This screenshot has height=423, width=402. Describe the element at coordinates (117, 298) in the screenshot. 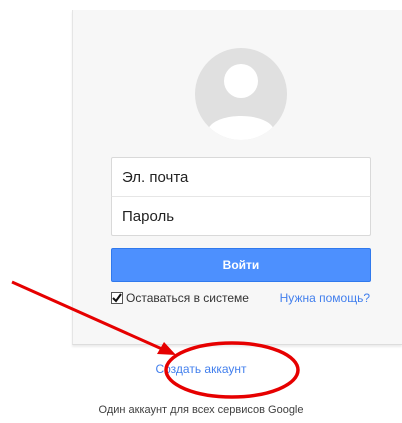

I see `checkmark-icon` at that location.